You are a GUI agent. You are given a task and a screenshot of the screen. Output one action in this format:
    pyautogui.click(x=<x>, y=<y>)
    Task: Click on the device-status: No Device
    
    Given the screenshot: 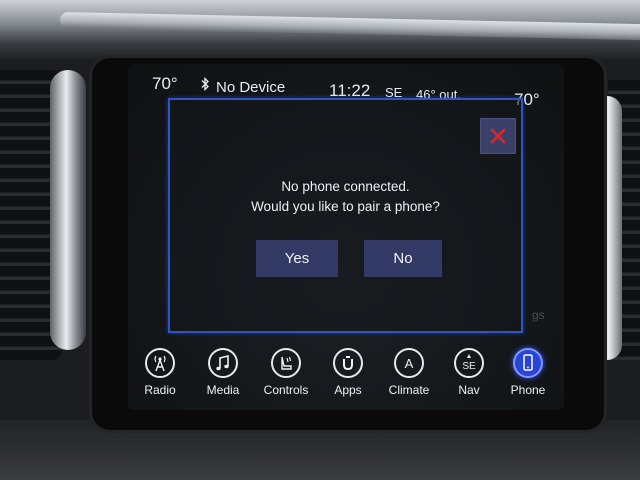 What is the action you would take?
    pyautogui.click(x=251, y=87)
    